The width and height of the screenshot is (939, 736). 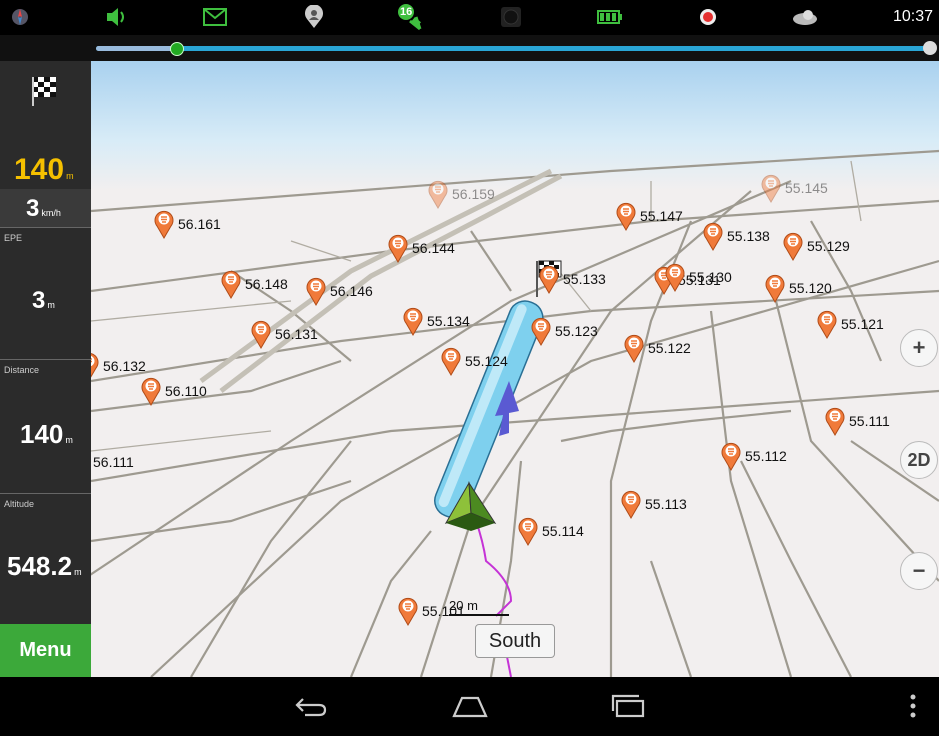 I want to click on poi-marker: 55.130, so click(x=698, y=277).